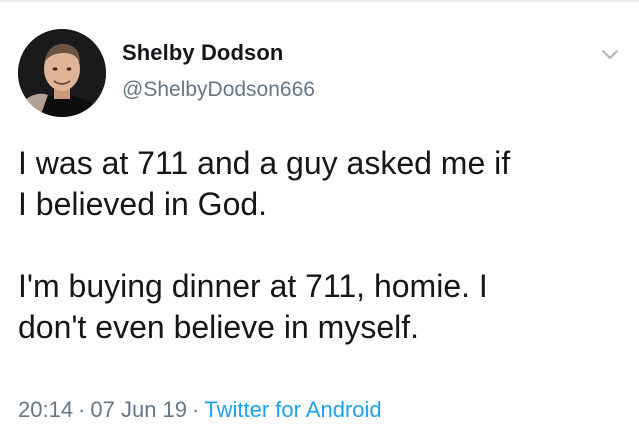 This screenshot has height=444, width=639. I want to click on tweet-meta: 20:14 · 07 Jun 19 · Twitter for Android, so click(200, 410).